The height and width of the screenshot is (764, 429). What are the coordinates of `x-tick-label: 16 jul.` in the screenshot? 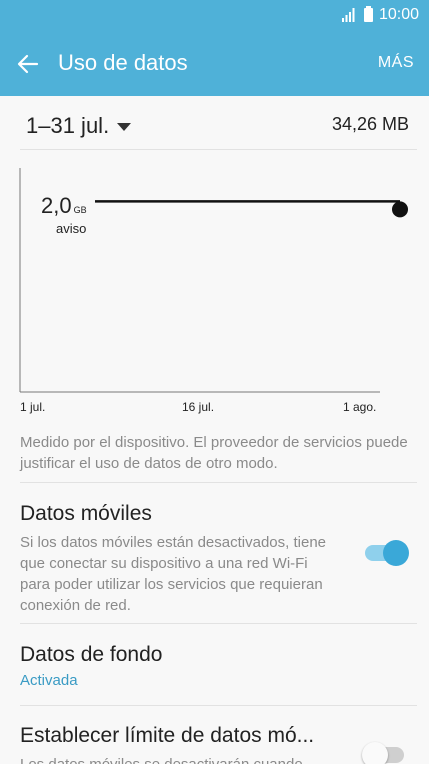 It's located at (198, 407).